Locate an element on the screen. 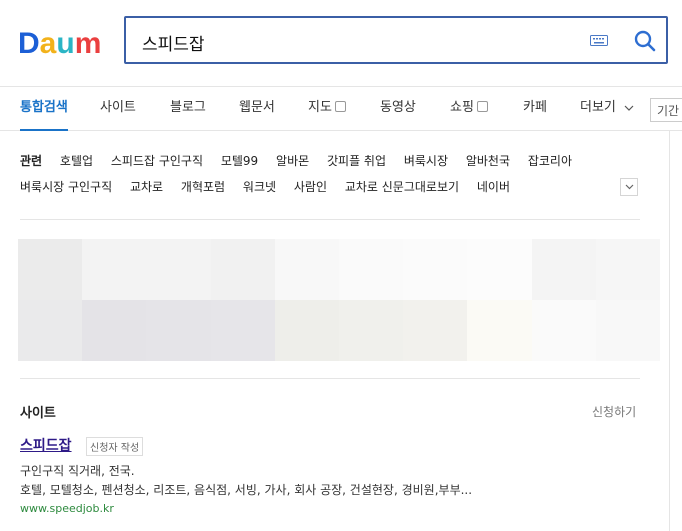 The image size is (682, 531). svg-text: Daum is located at coordinates (59, 42).